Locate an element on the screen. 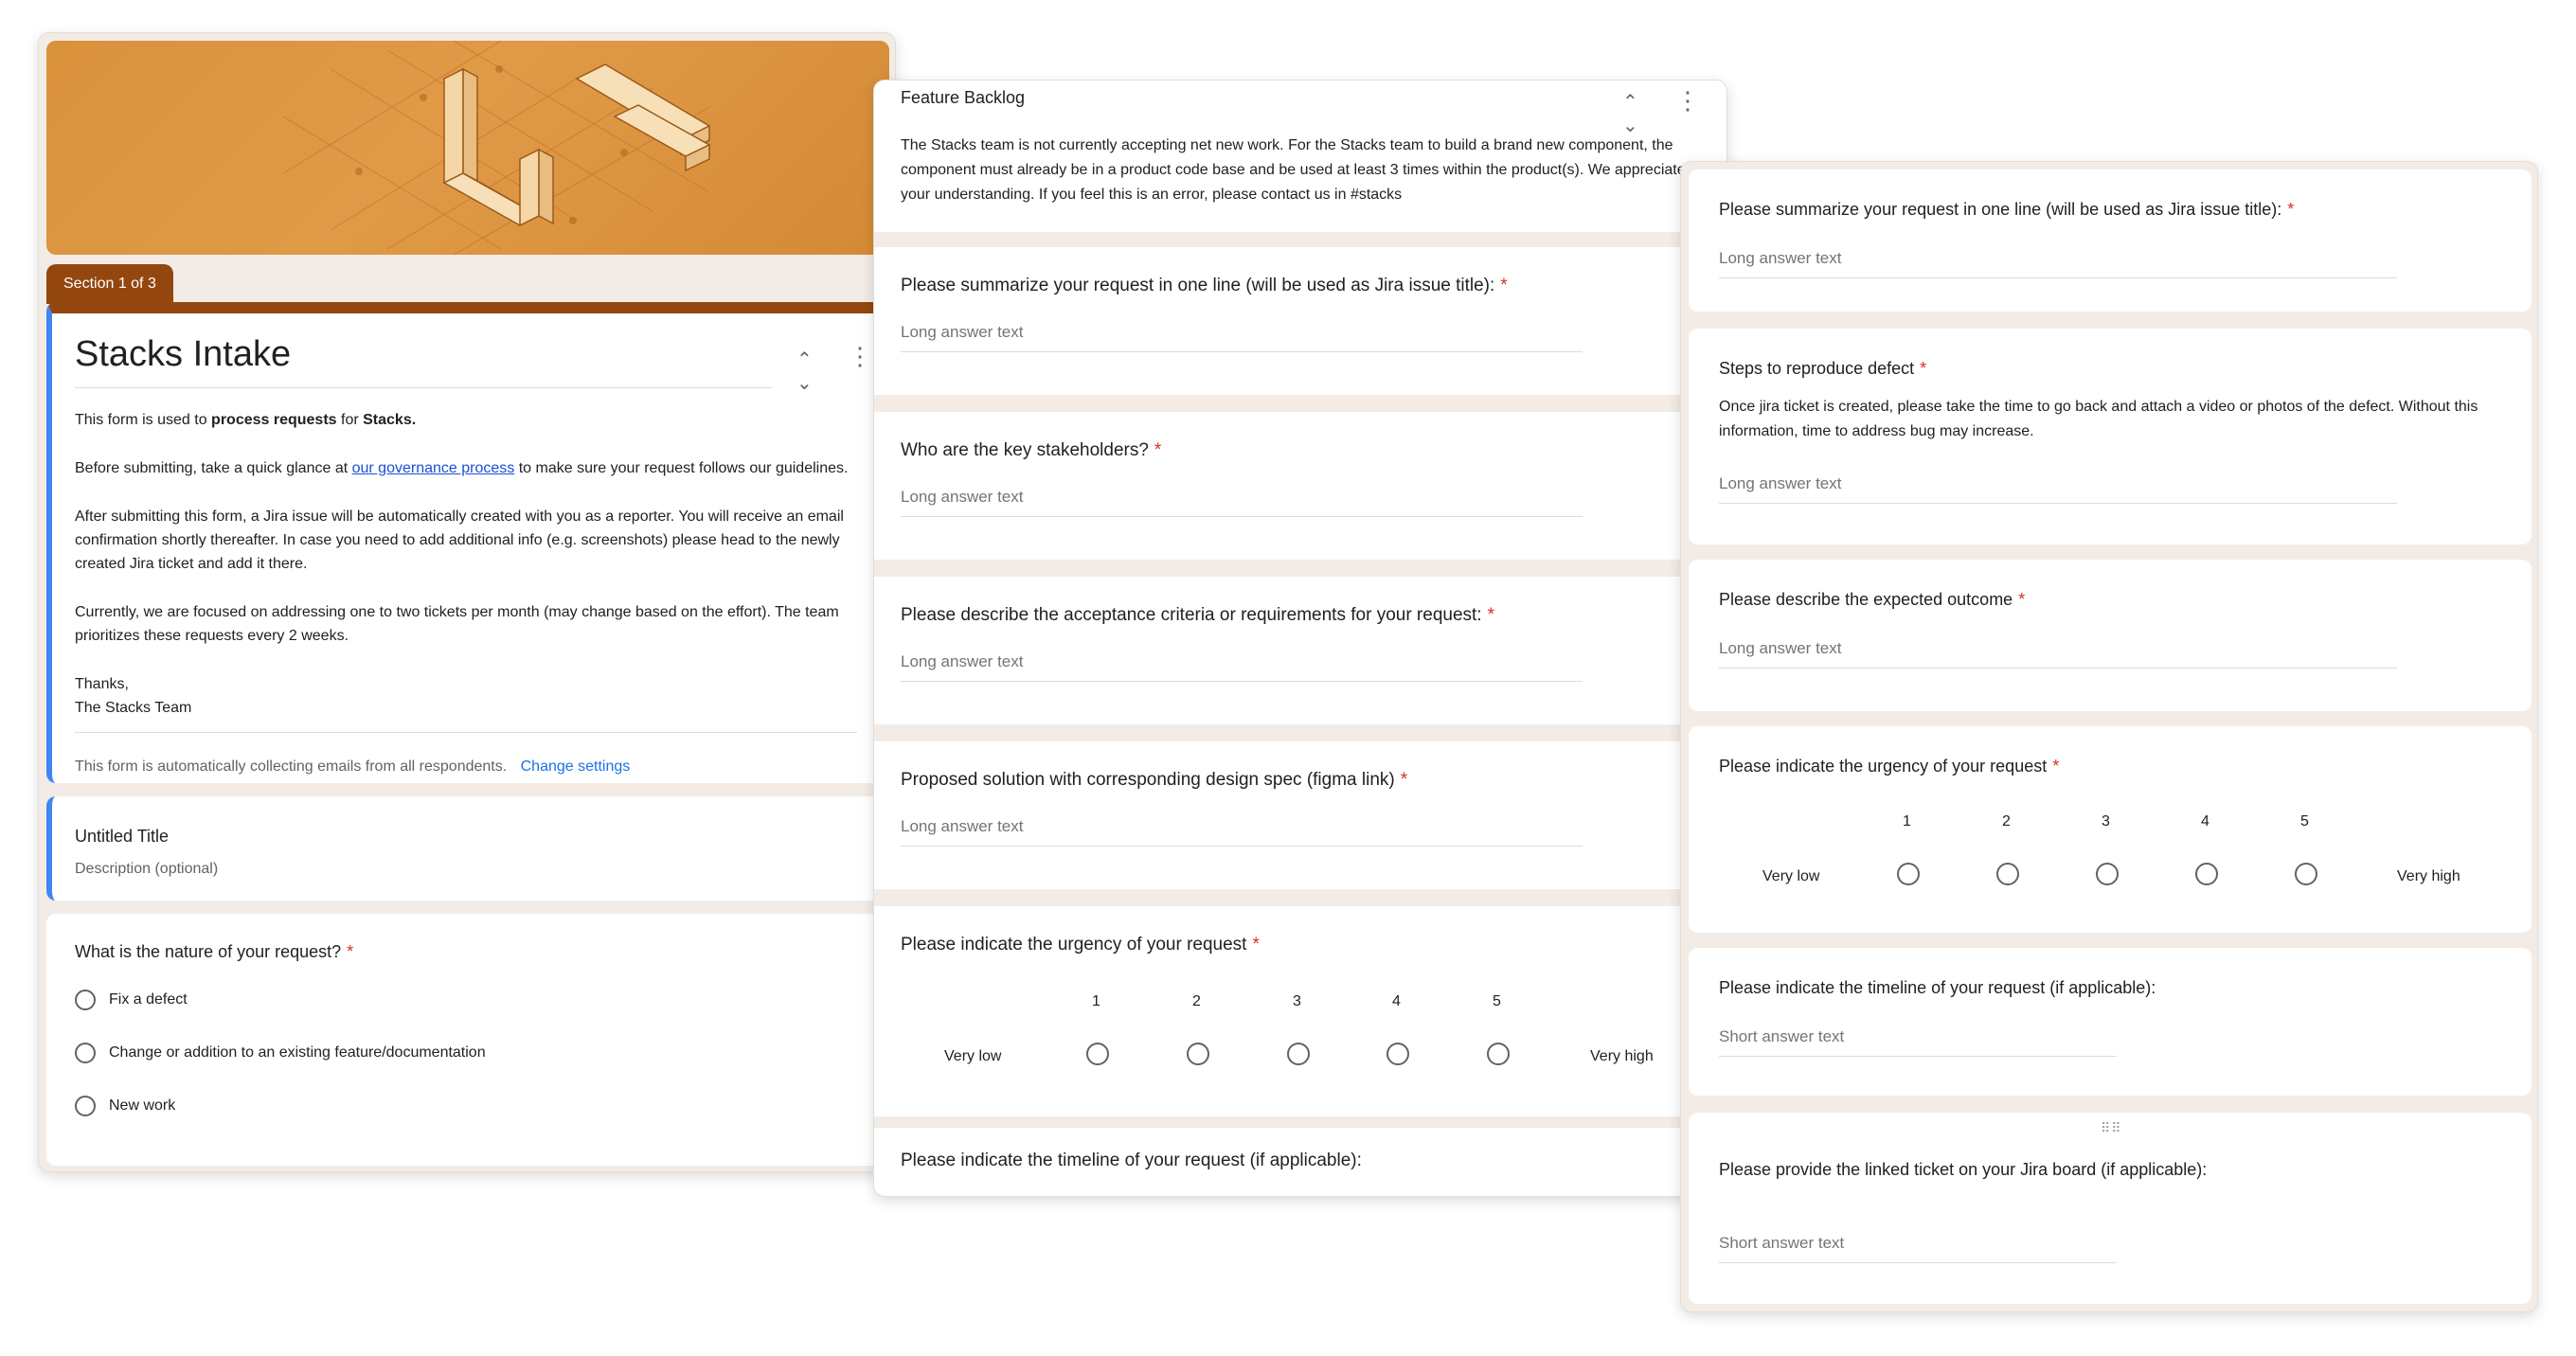  radio-option: New work is located at coordinates (125, 1106).